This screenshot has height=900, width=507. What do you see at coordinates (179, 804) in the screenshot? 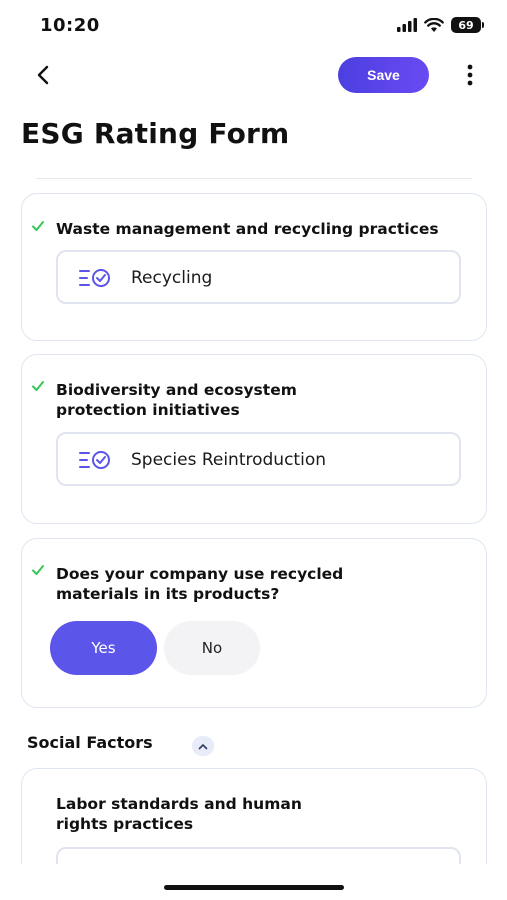
I see `question-line: Labor standards and human` at bounding box center [179, 804].